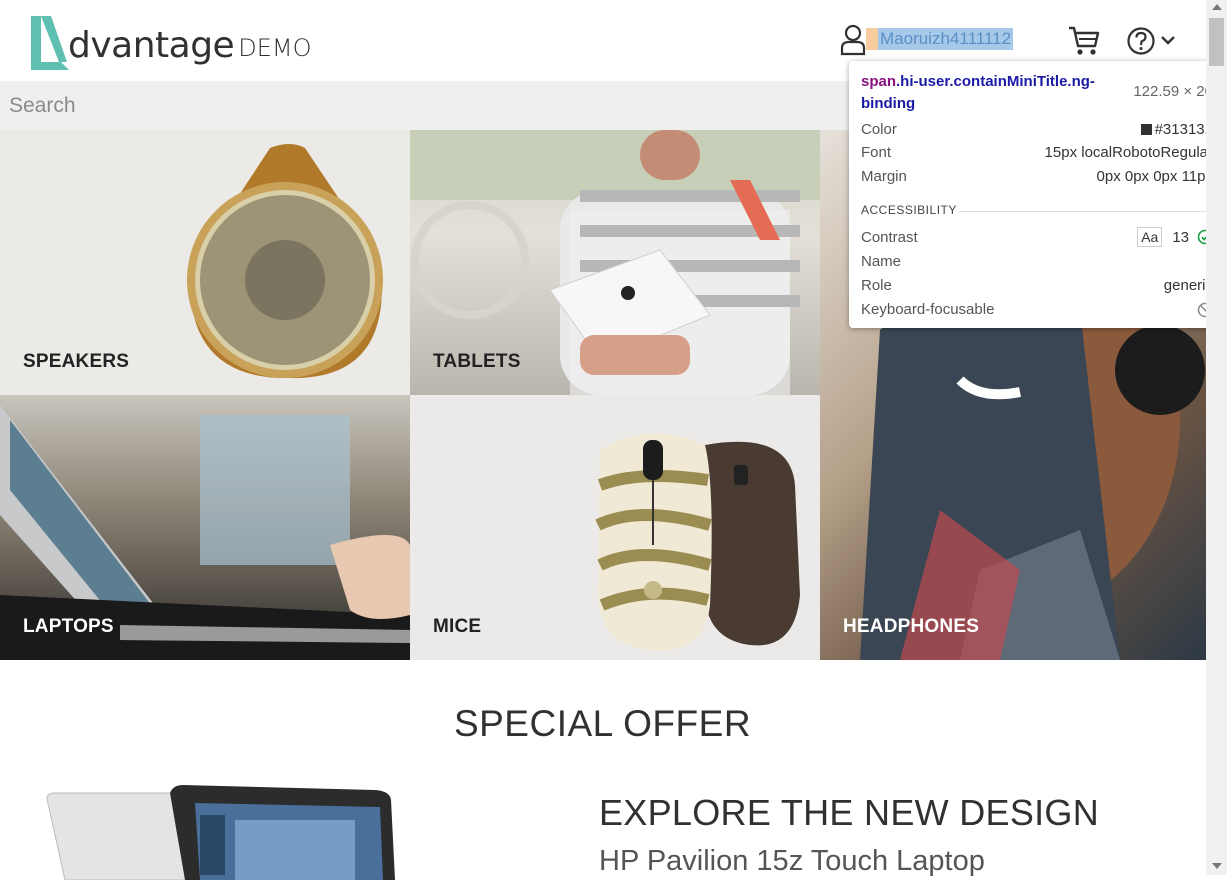 The image size is (1227, 880). Describe the element at coordinates (928, 309) in the screenshot. I see `inspector-keyboard-label: Keyboard-focusable` at that location.